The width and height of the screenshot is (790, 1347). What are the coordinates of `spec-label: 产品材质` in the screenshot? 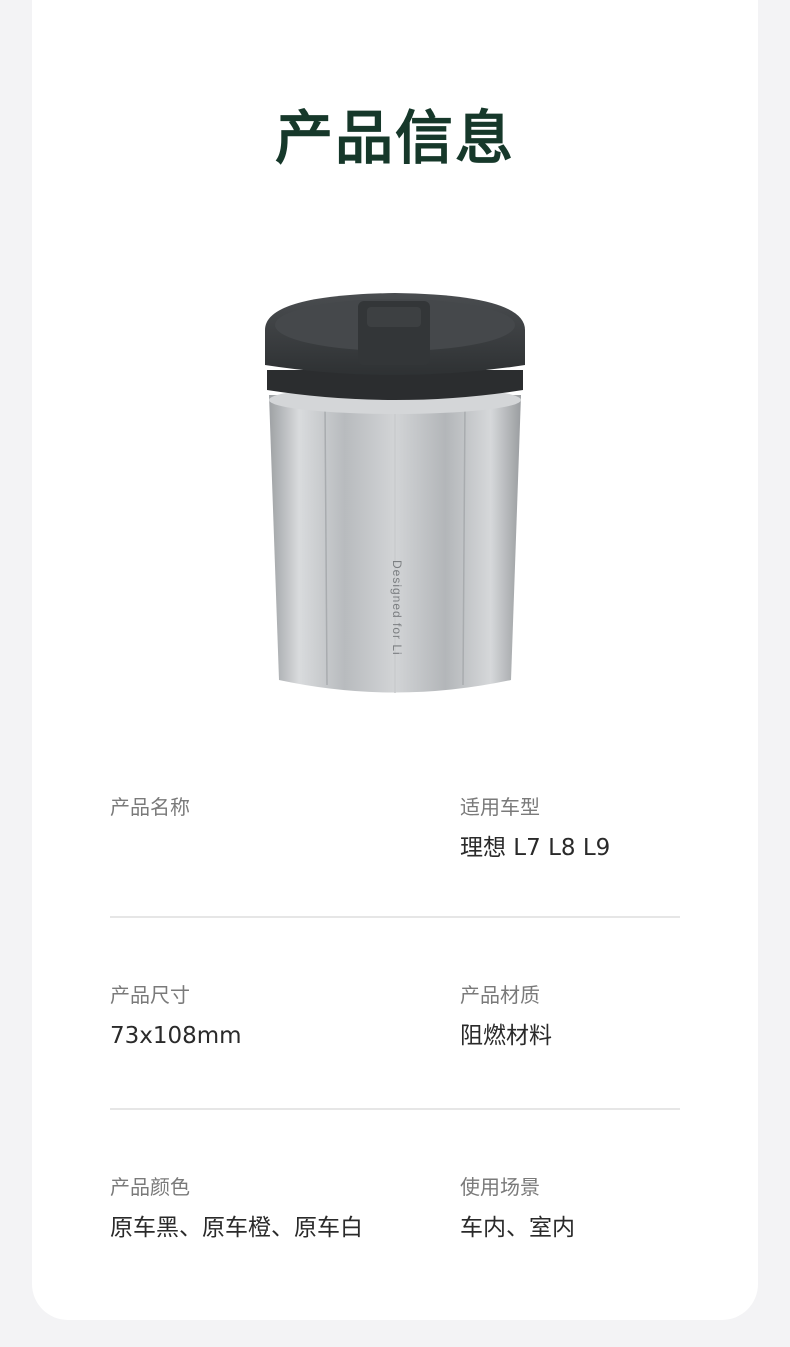 It's located at (500, 995).